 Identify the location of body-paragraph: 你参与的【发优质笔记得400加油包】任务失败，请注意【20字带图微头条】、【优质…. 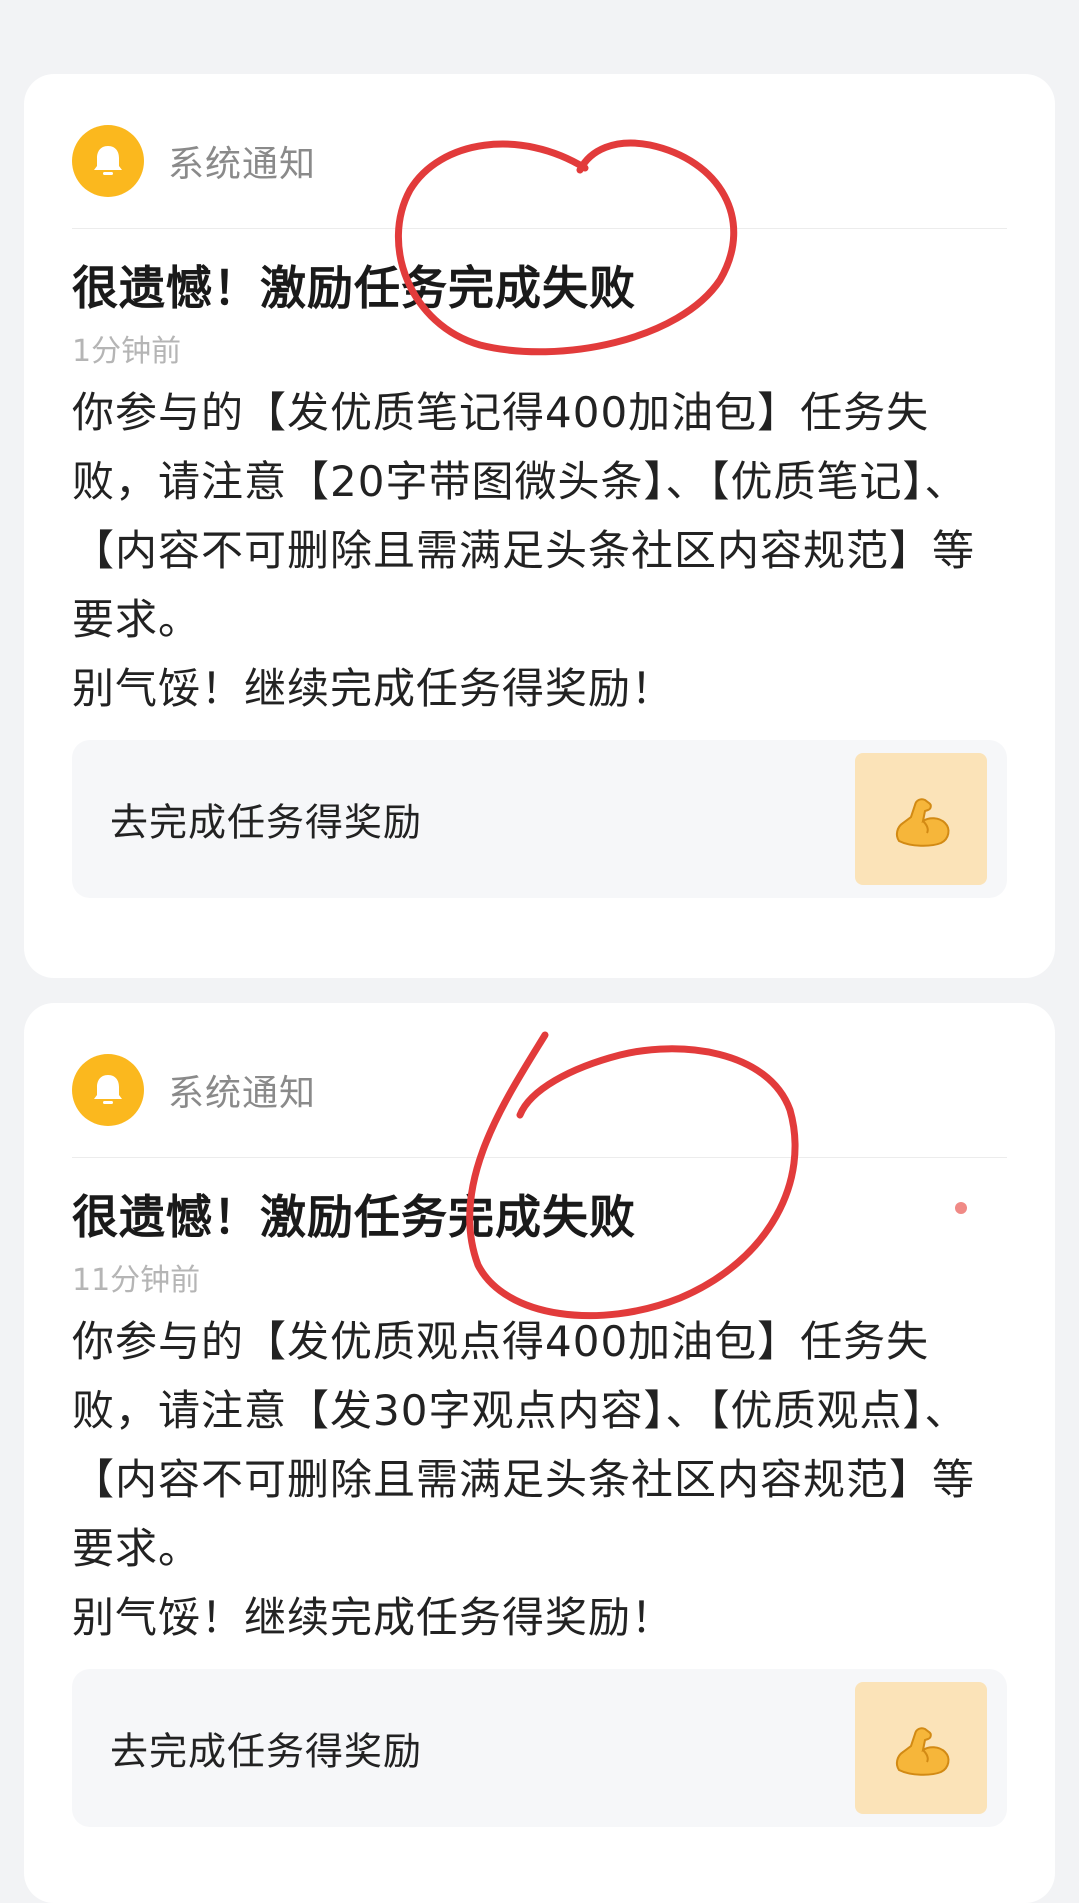
(524, 516).